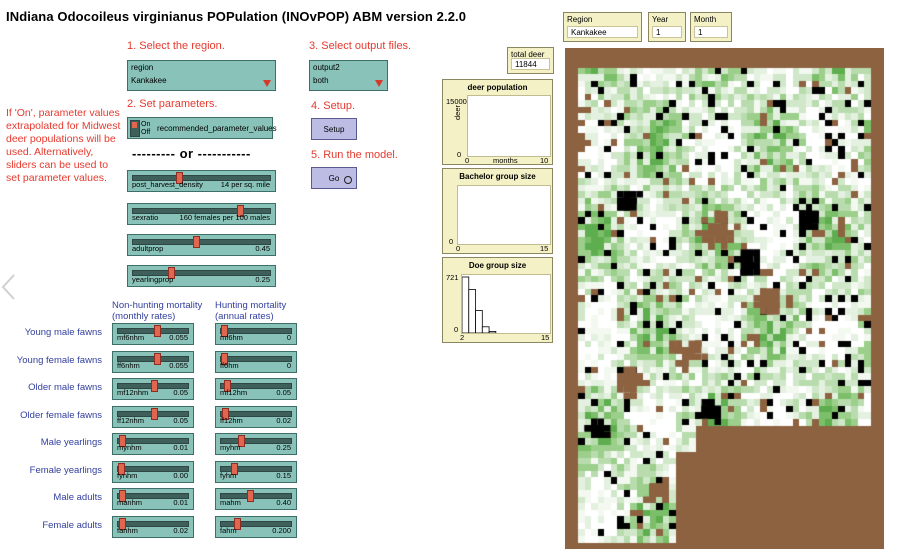 The image size is (900, 557). What do you see at coordinates (72, 525) in the screenshot?
I see `mortality-row-label: Female adults` at bounding box center [72, 525].